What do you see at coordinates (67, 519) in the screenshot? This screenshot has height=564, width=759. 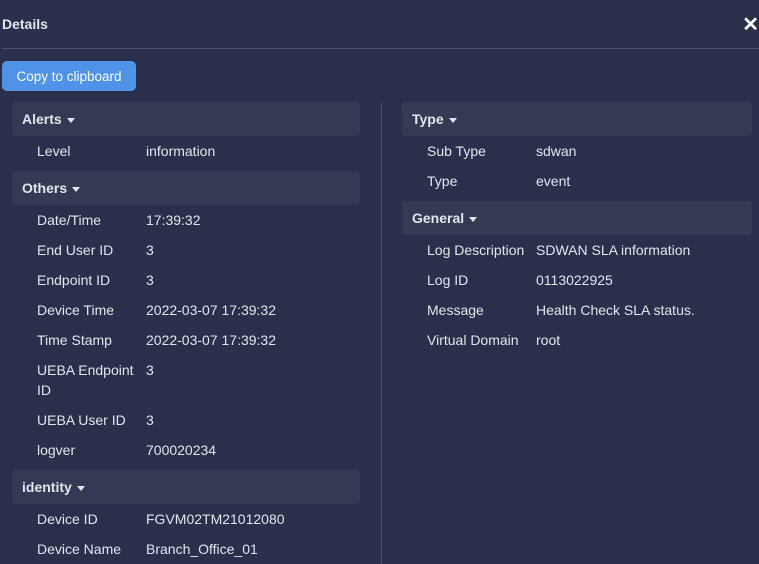 I see `field-label: Device ID` at bounding box center [67, 519].